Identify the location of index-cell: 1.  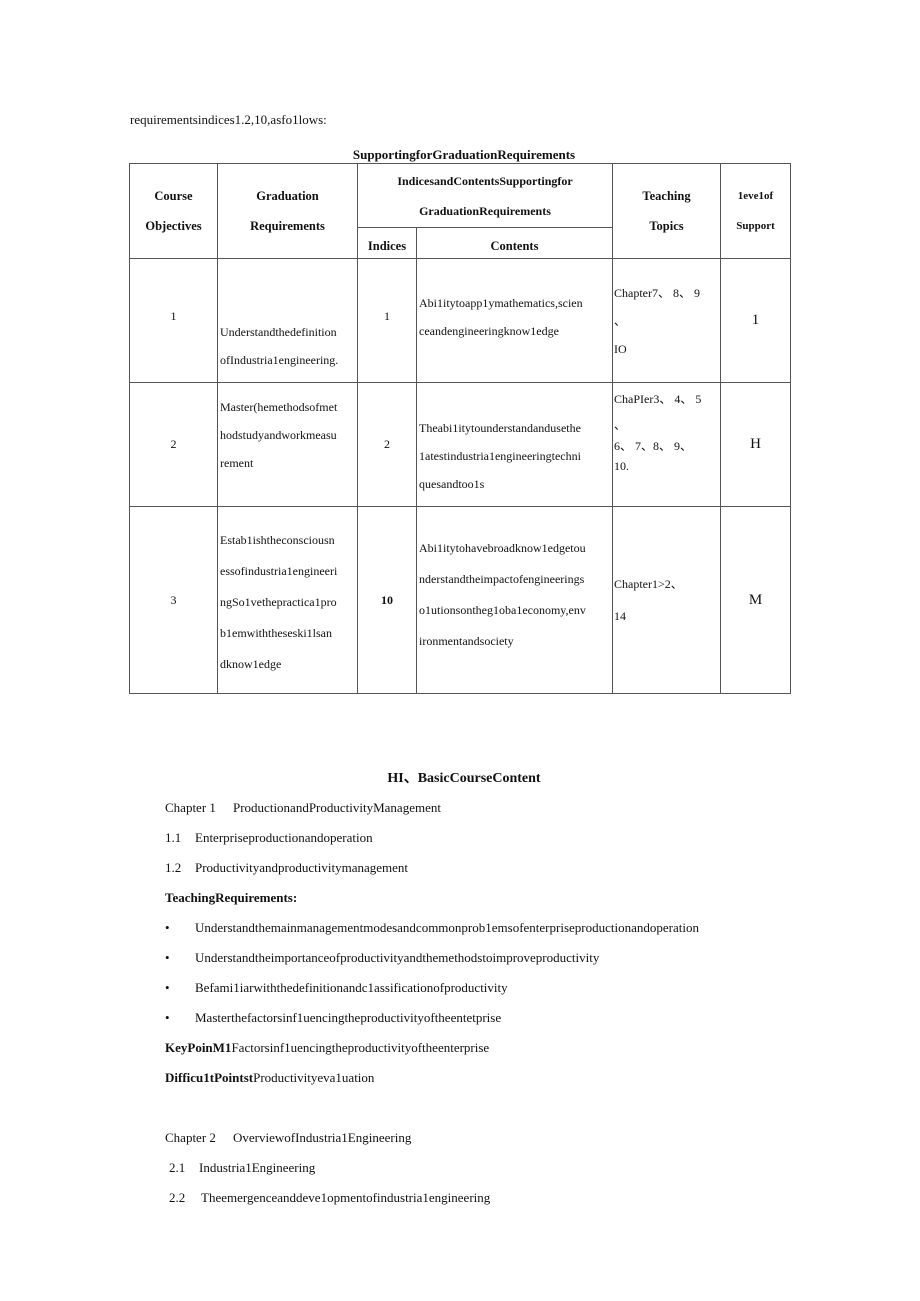
(387, 320).